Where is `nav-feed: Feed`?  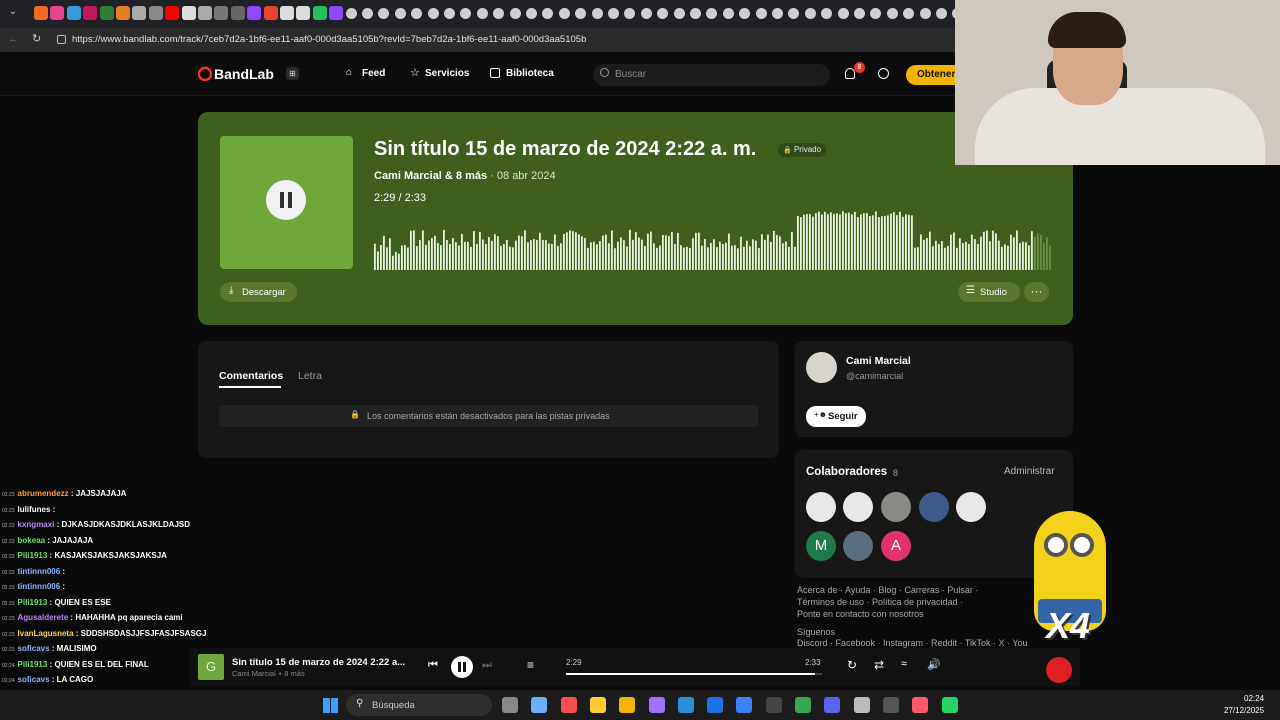 nav-feed: Feed is located at coordinates (373, 73).